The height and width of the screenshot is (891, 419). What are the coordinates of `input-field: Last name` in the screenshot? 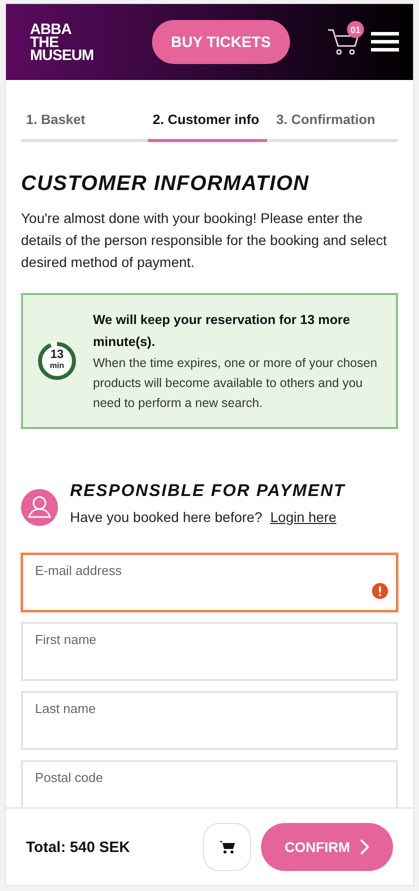 It's located at (209, 720).